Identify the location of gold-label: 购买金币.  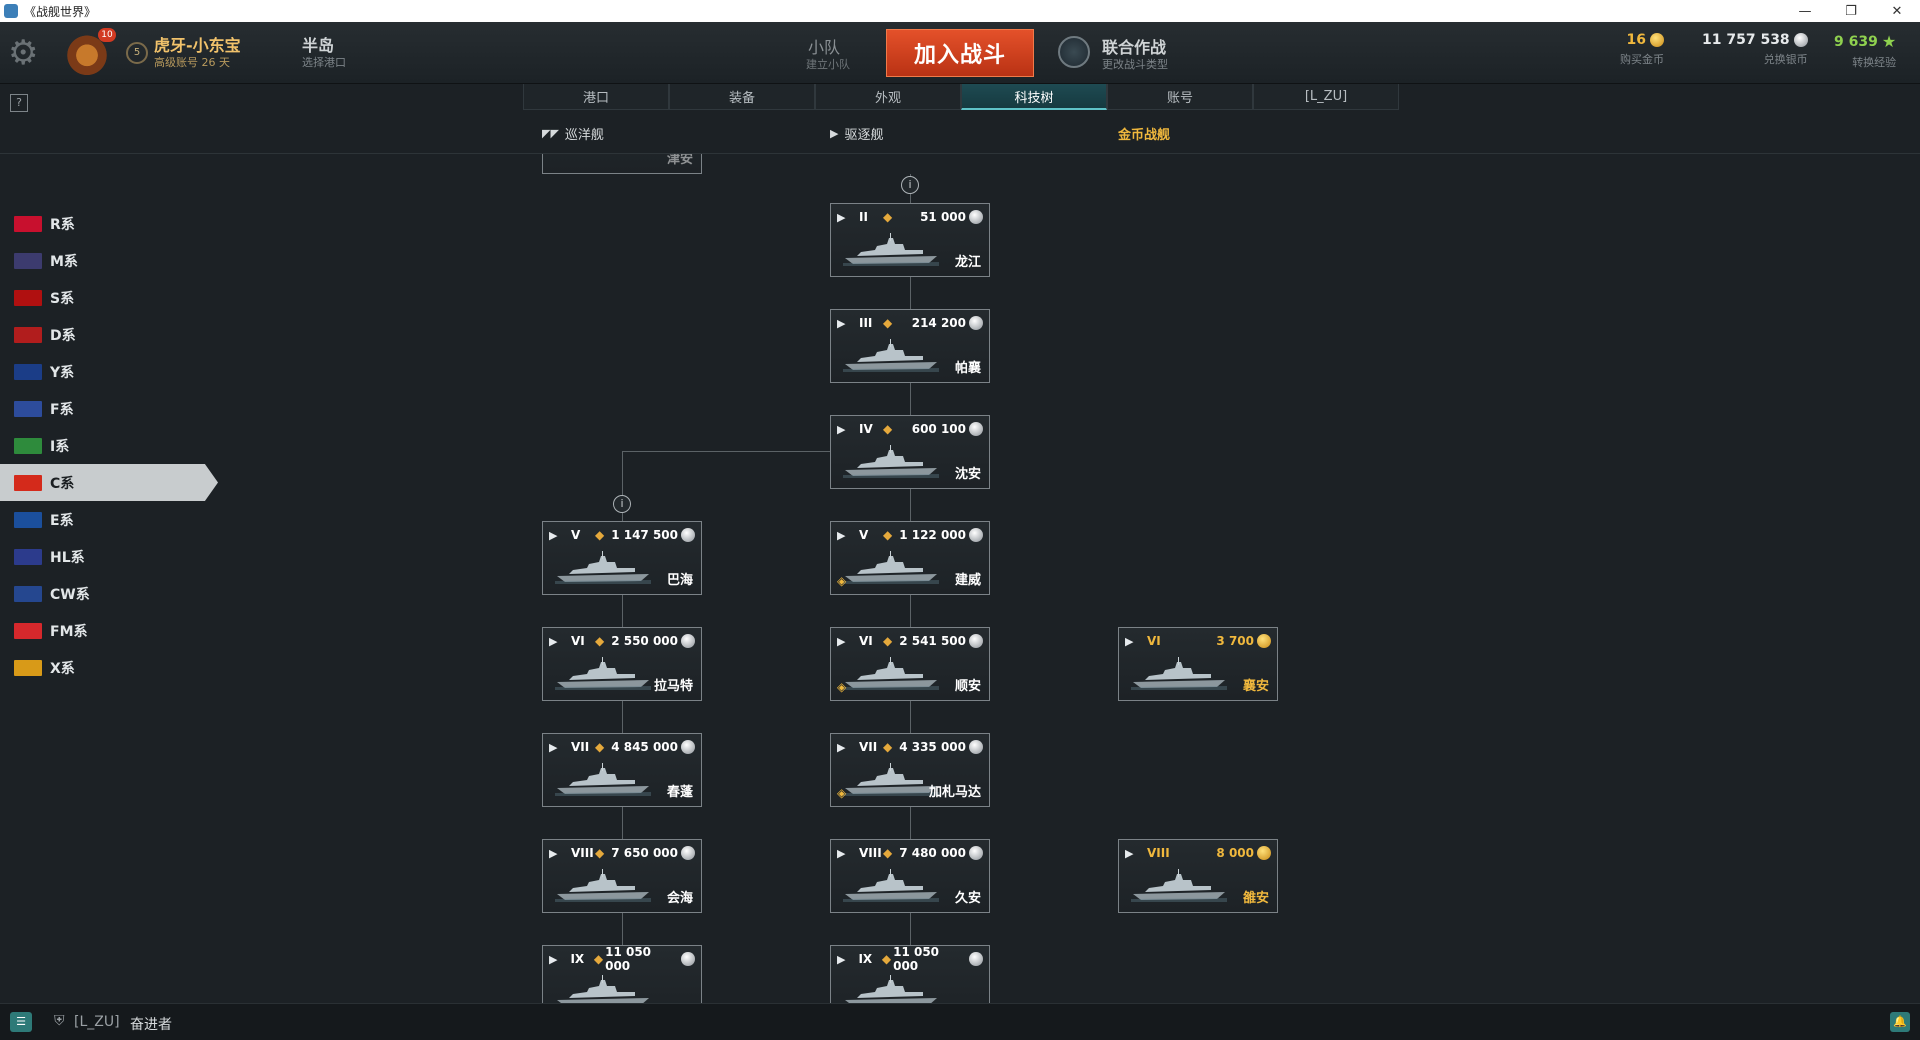
(1642, 59).